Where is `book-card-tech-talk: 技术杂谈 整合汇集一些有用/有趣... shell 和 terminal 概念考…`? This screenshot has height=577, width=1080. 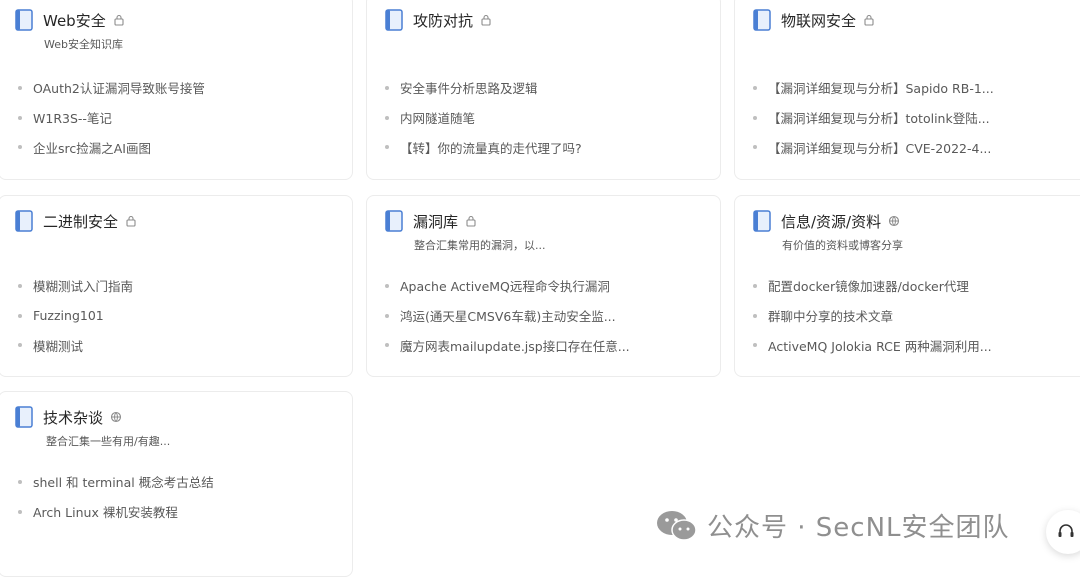 book-card-tech-talk: 技术杂谈 整合汇集一些有用/有趣... shell 和 terminal 概念考… is located at coordinates (176, 484).